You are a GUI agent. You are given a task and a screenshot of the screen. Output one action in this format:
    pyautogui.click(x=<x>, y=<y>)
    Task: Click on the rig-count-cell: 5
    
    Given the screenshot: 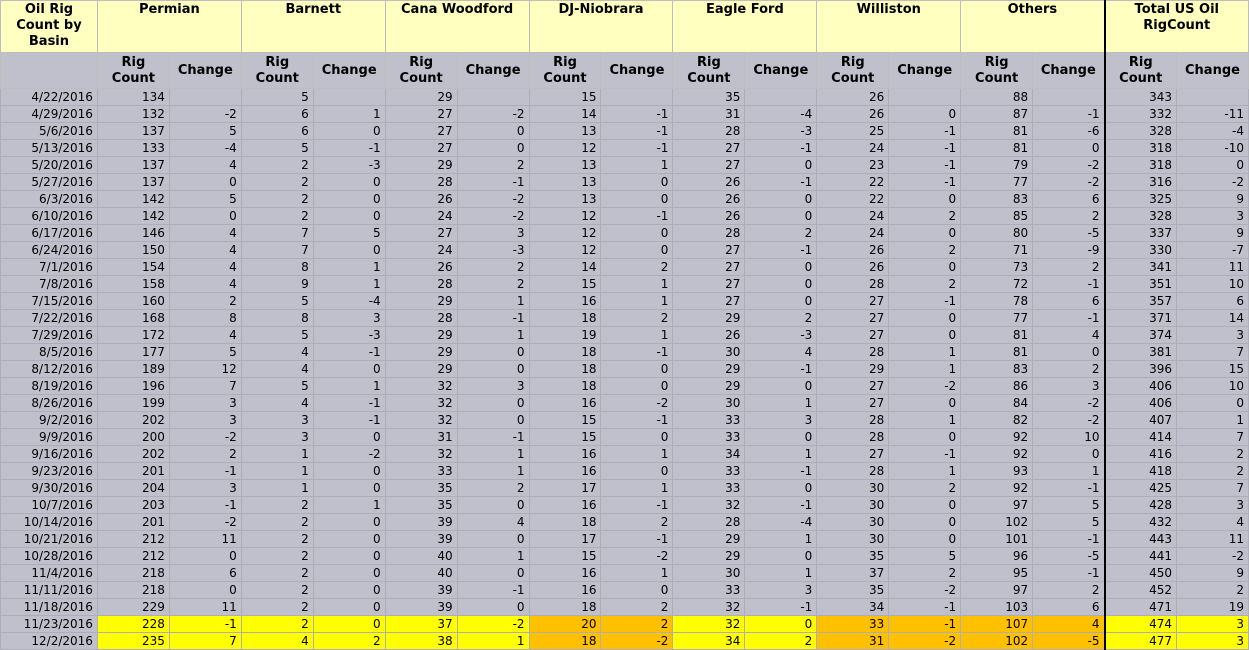 What is the action you would take?
    pyautogui.click(x=277, y=148)
    